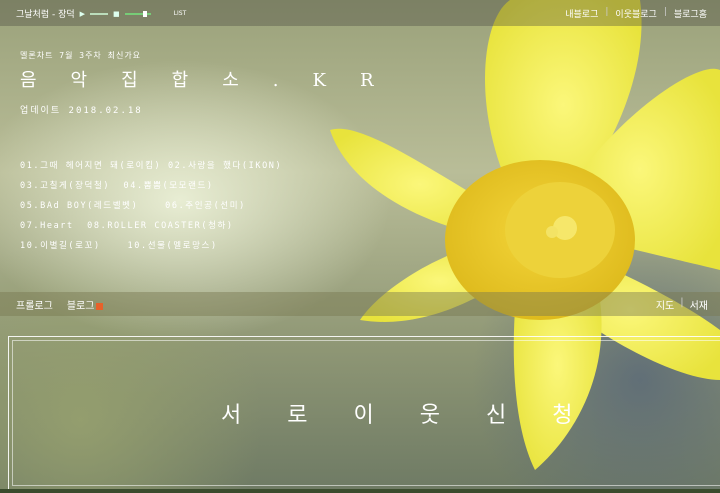  Describe the element at coordinates (34, 304) in the screenshot. I see `prologue-tab: 프롤로그` at that location.